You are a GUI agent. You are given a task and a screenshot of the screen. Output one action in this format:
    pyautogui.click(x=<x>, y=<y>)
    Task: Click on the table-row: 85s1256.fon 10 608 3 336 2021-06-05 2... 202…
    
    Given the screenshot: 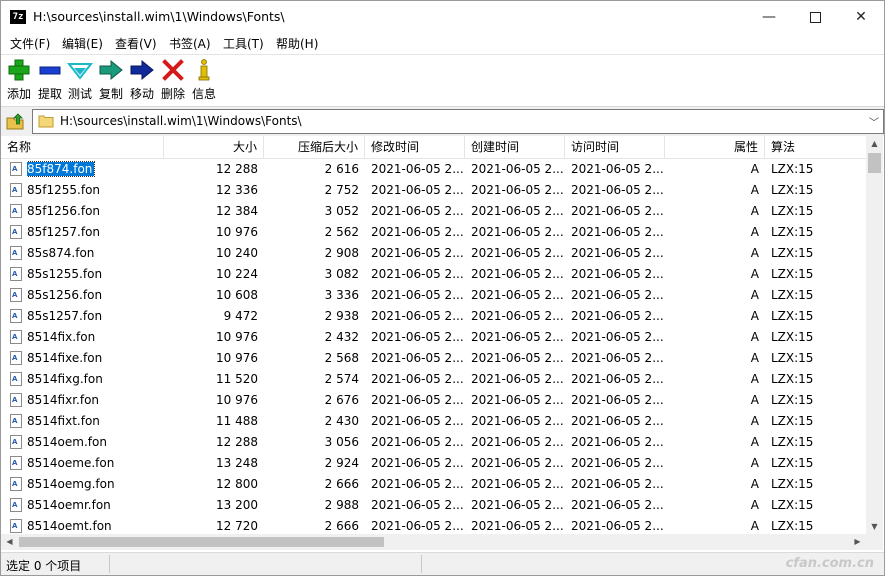 What is the action you would take?
    pyautogui.click(x=433, y=295)
    